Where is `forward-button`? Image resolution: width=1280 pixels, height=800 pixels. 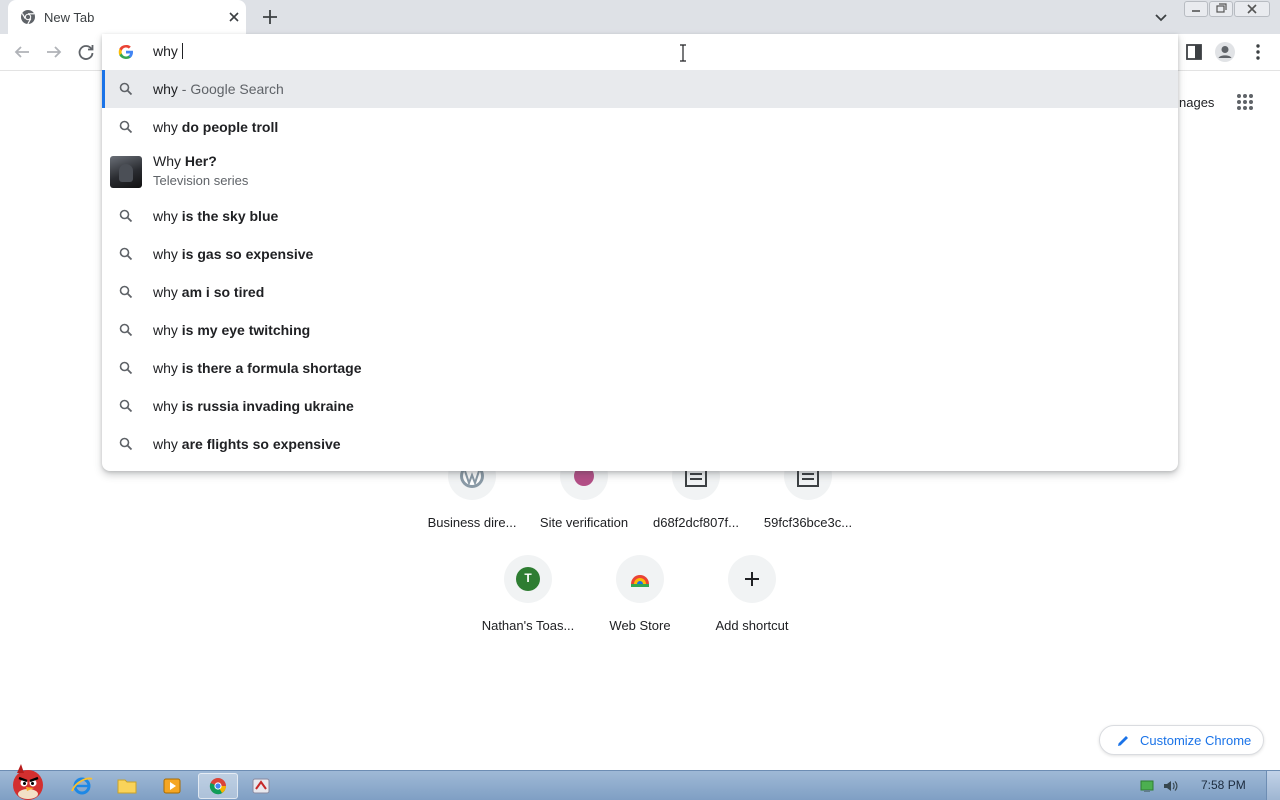 forward-button is located at coordinates (54, 52).